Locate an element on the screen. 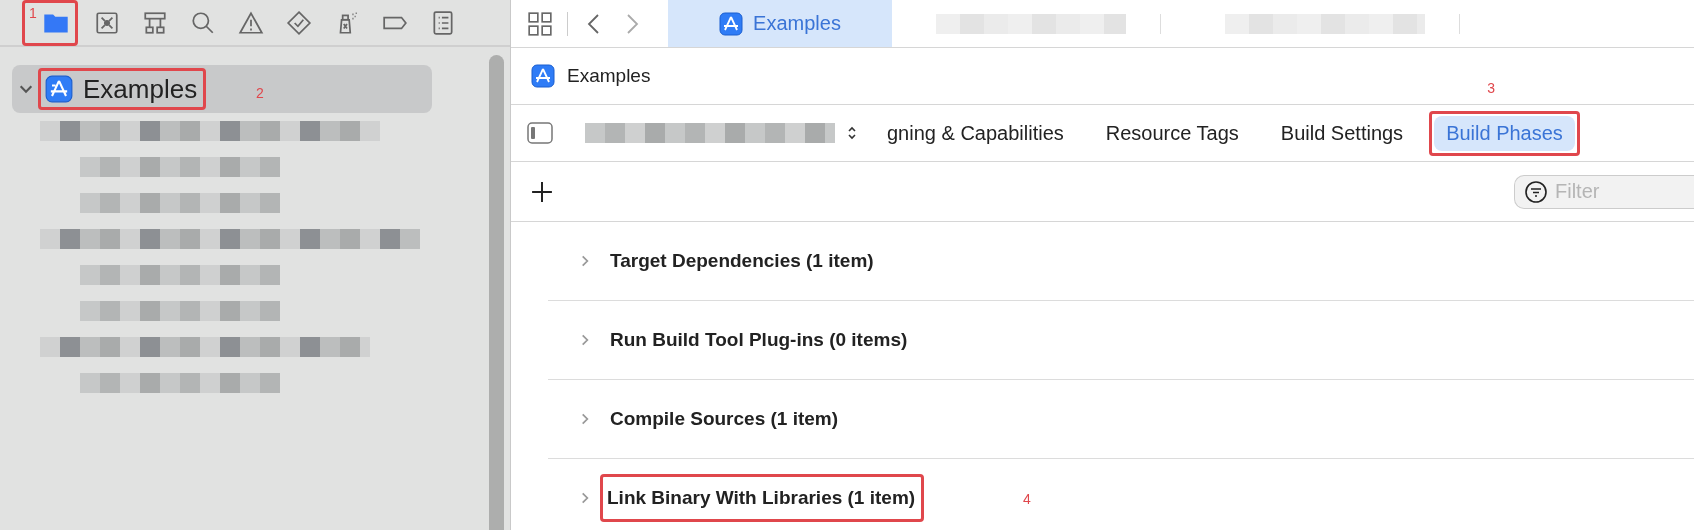  settings-tab: Build Settings is located at coordinates (1342, 133).